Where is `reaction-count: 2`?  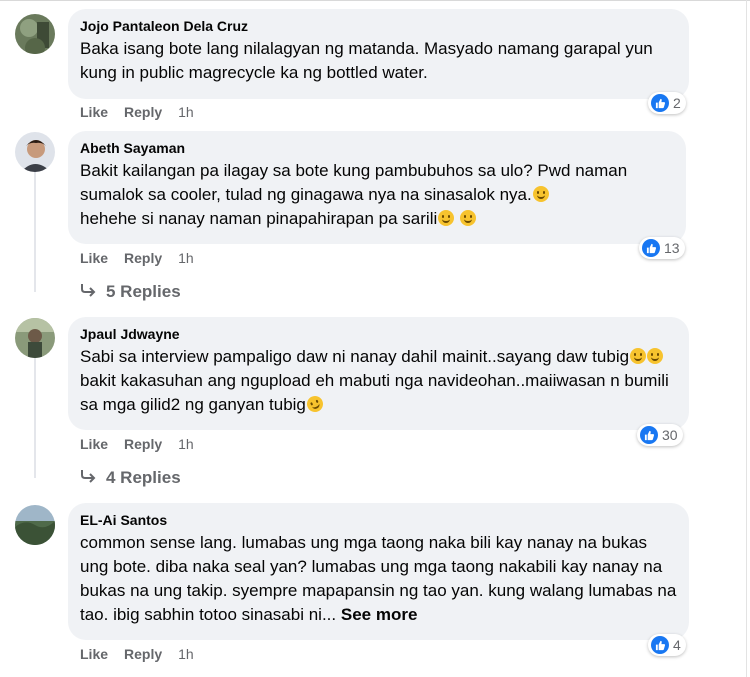 reaction-count: 2 is located at coordinates (667, 103).